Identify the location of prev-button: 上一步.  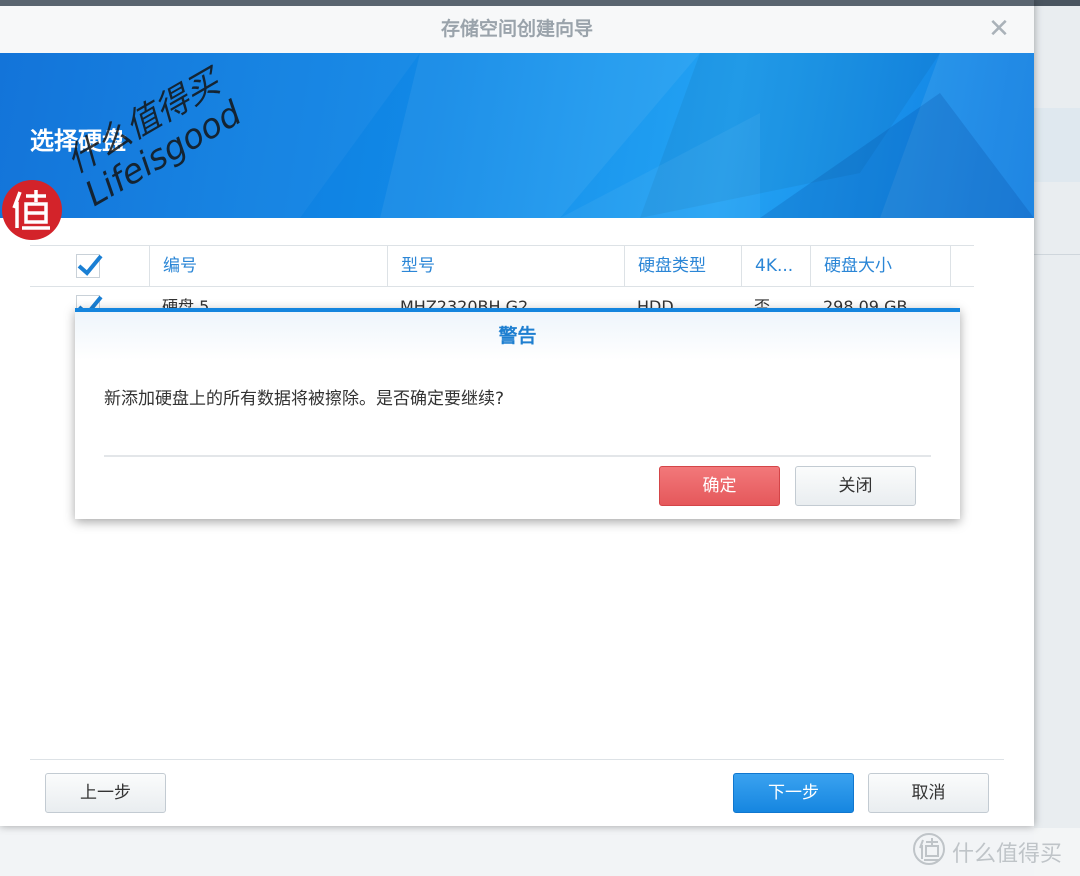
(105, 793).